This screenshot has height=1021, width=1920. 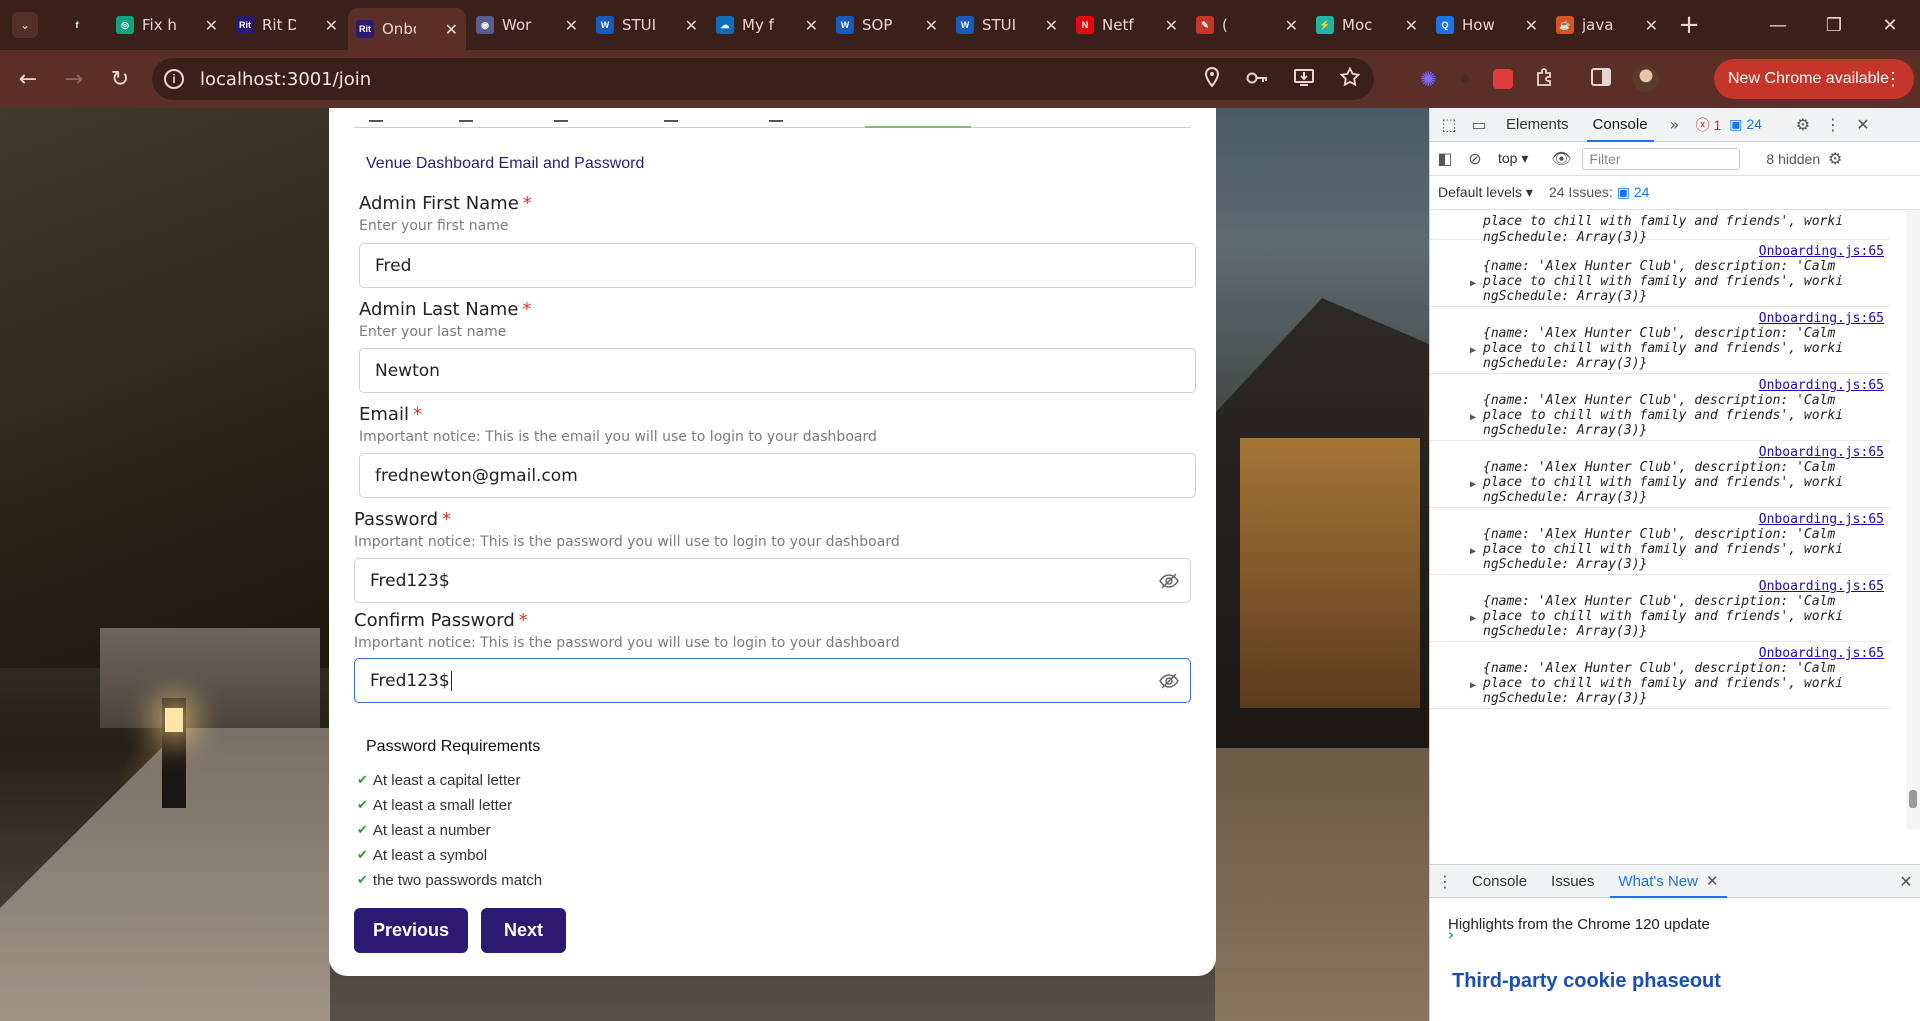 What do you see at coordinates (1607, 25) in the screenshot?
I see `browser-tab: ☕ java ✕` at bounding box center [1607, 25].